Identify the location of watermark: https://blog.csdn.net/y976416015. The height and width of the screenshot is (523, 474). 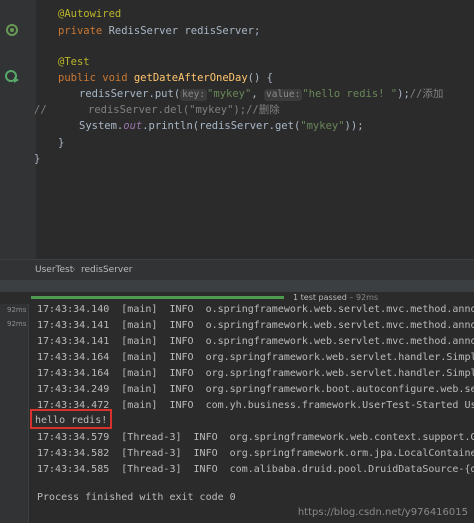
(382, 512).